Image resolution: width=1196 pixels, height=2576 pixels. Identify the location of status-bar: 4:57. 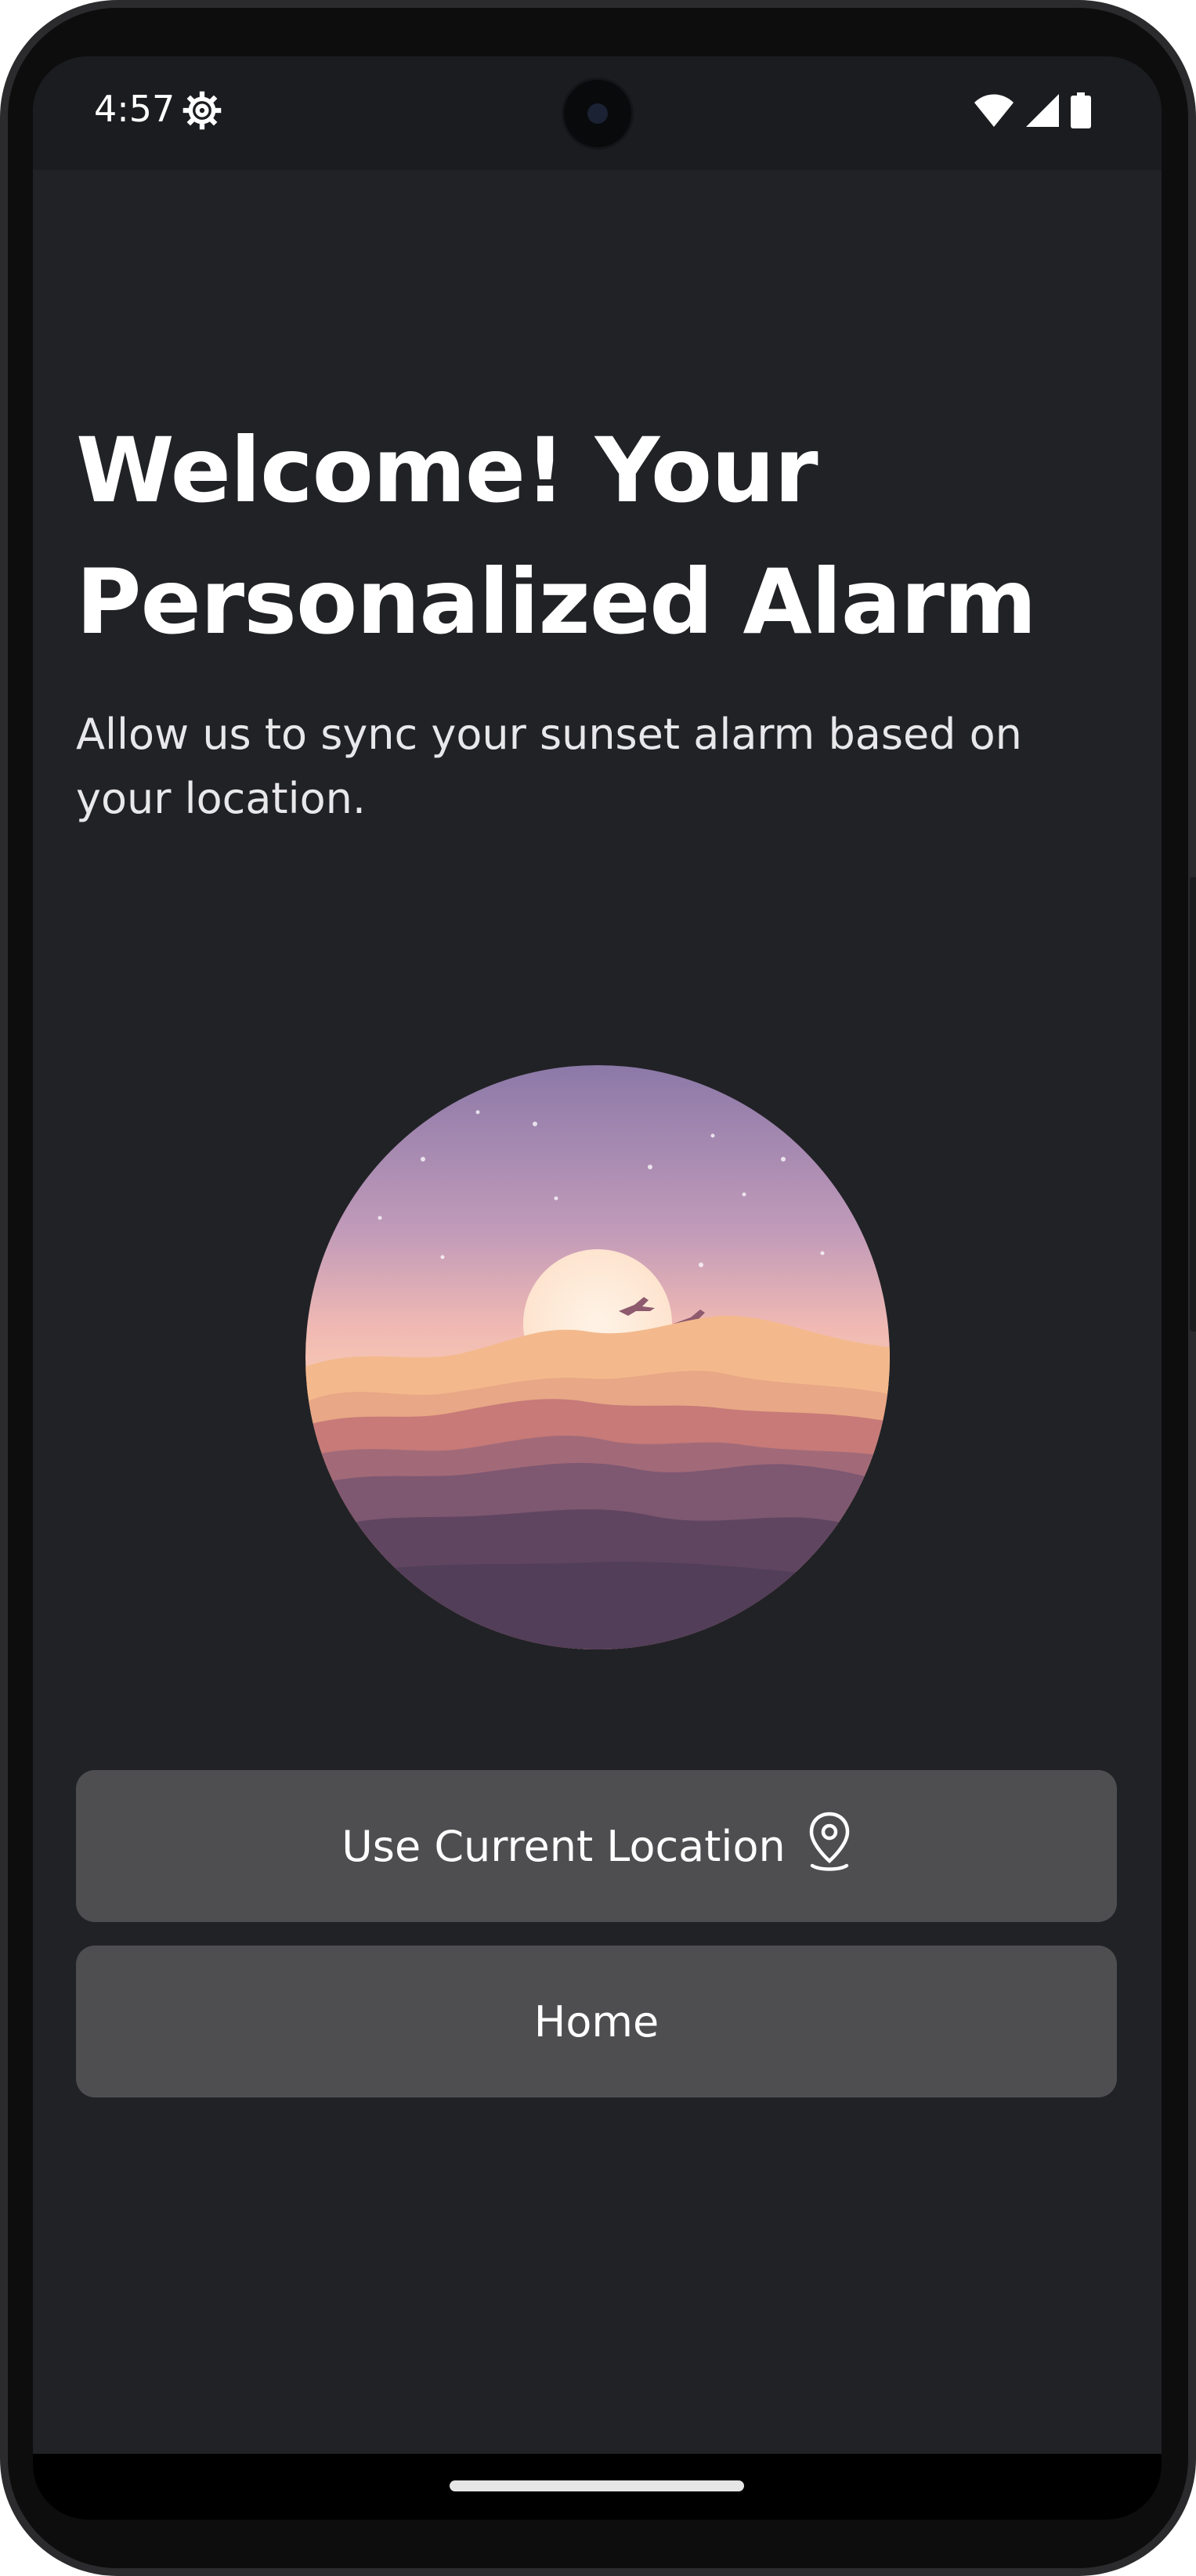
(597, 113).